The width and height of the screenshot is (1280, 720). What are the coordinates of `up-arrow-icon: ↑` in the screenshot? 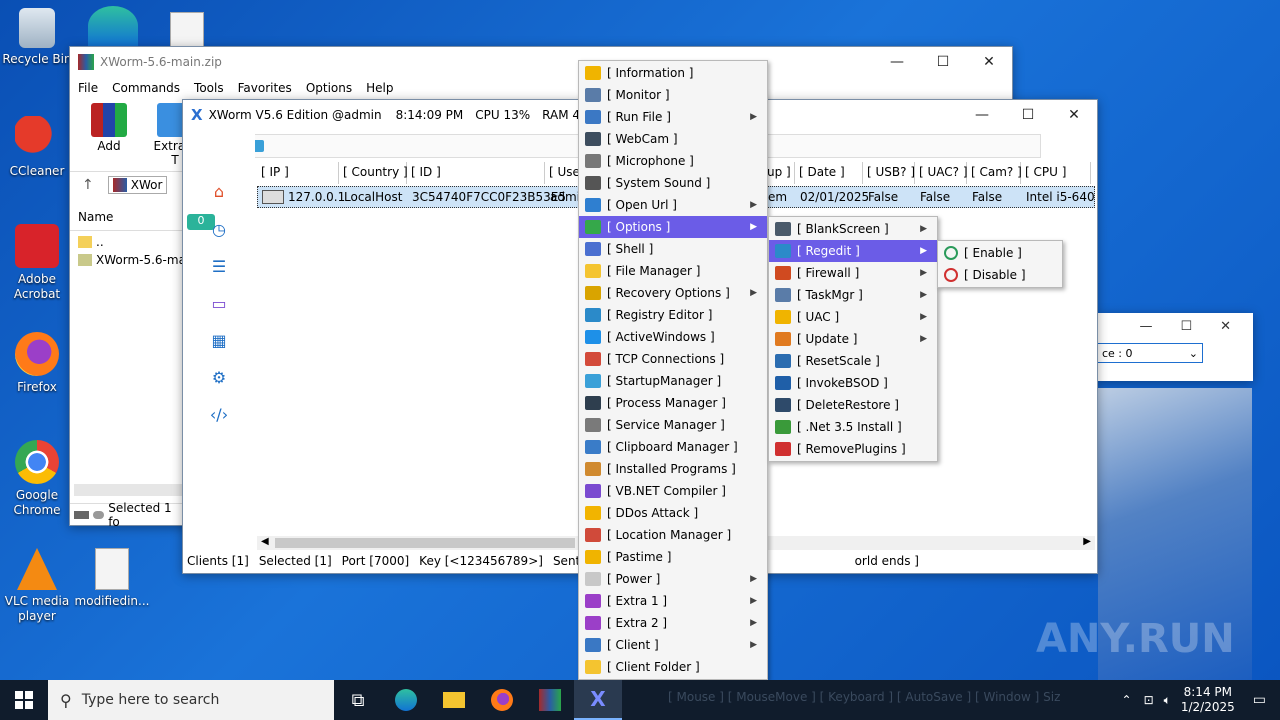 It's located at (88, 185).